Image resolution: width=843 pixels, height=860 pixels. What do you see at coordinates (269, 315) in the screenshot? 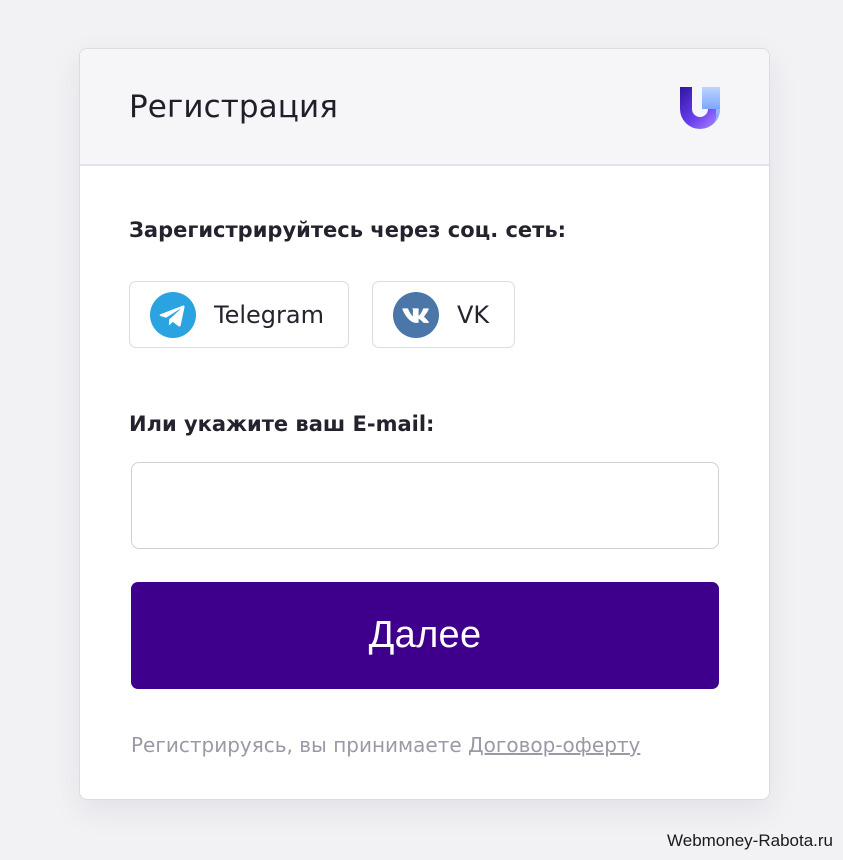
I see `telegram-label: Telegram` at bounding box center [269, 315].